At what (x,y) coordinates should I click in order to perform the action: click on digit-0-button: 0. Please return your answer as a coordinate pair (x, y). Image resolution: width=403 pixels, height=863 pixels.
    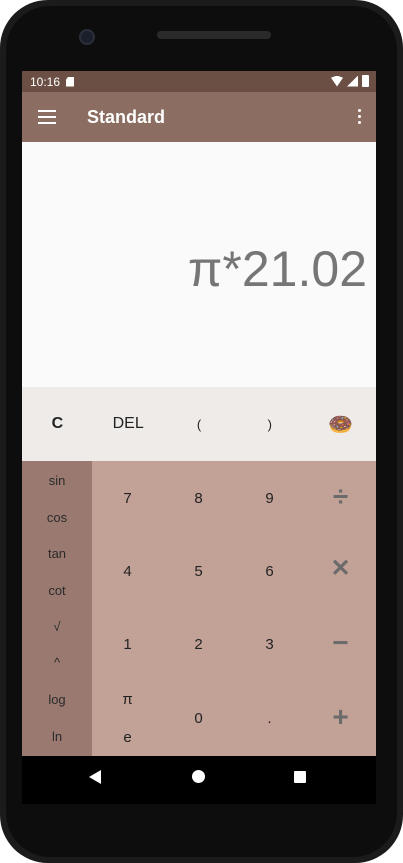
    Looking at the image, I should click on (198, 718).